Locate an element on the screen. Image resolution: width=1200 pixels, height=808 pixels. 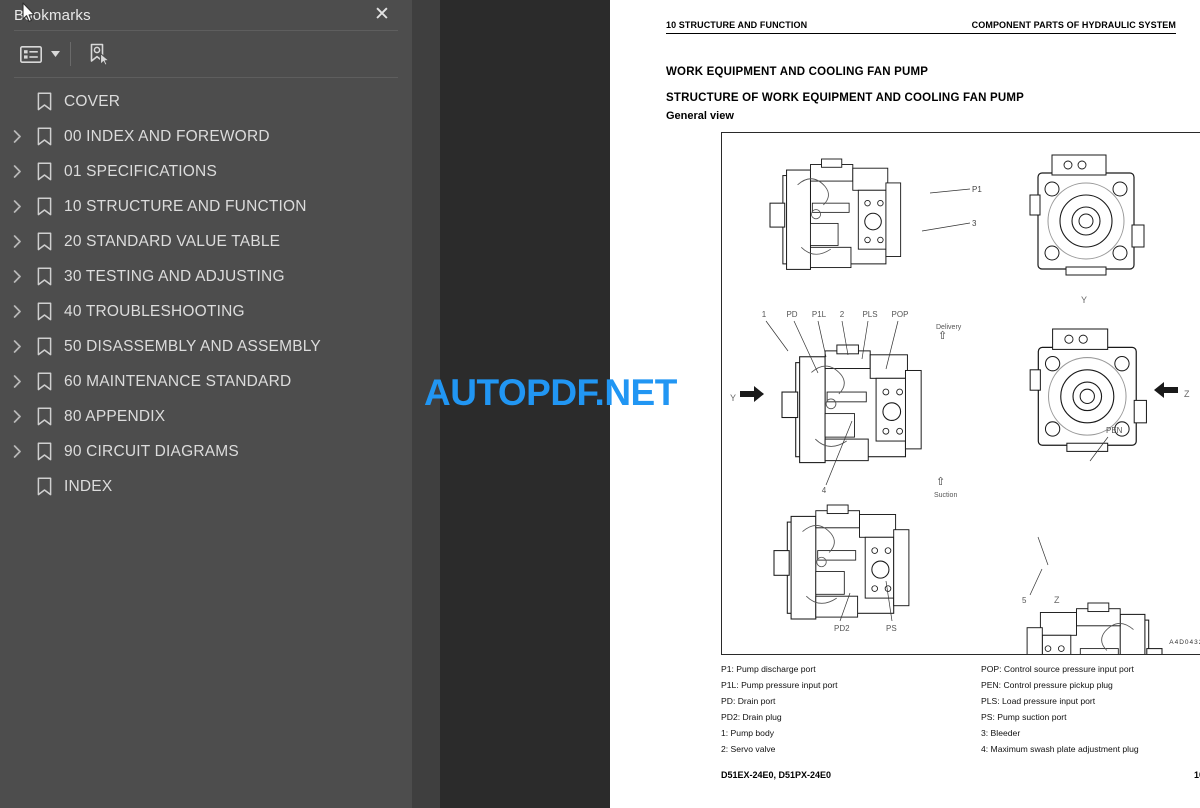
bookmark-item-label: 00 INDEX AND FOREWORD is located at coordinates (167, 136).